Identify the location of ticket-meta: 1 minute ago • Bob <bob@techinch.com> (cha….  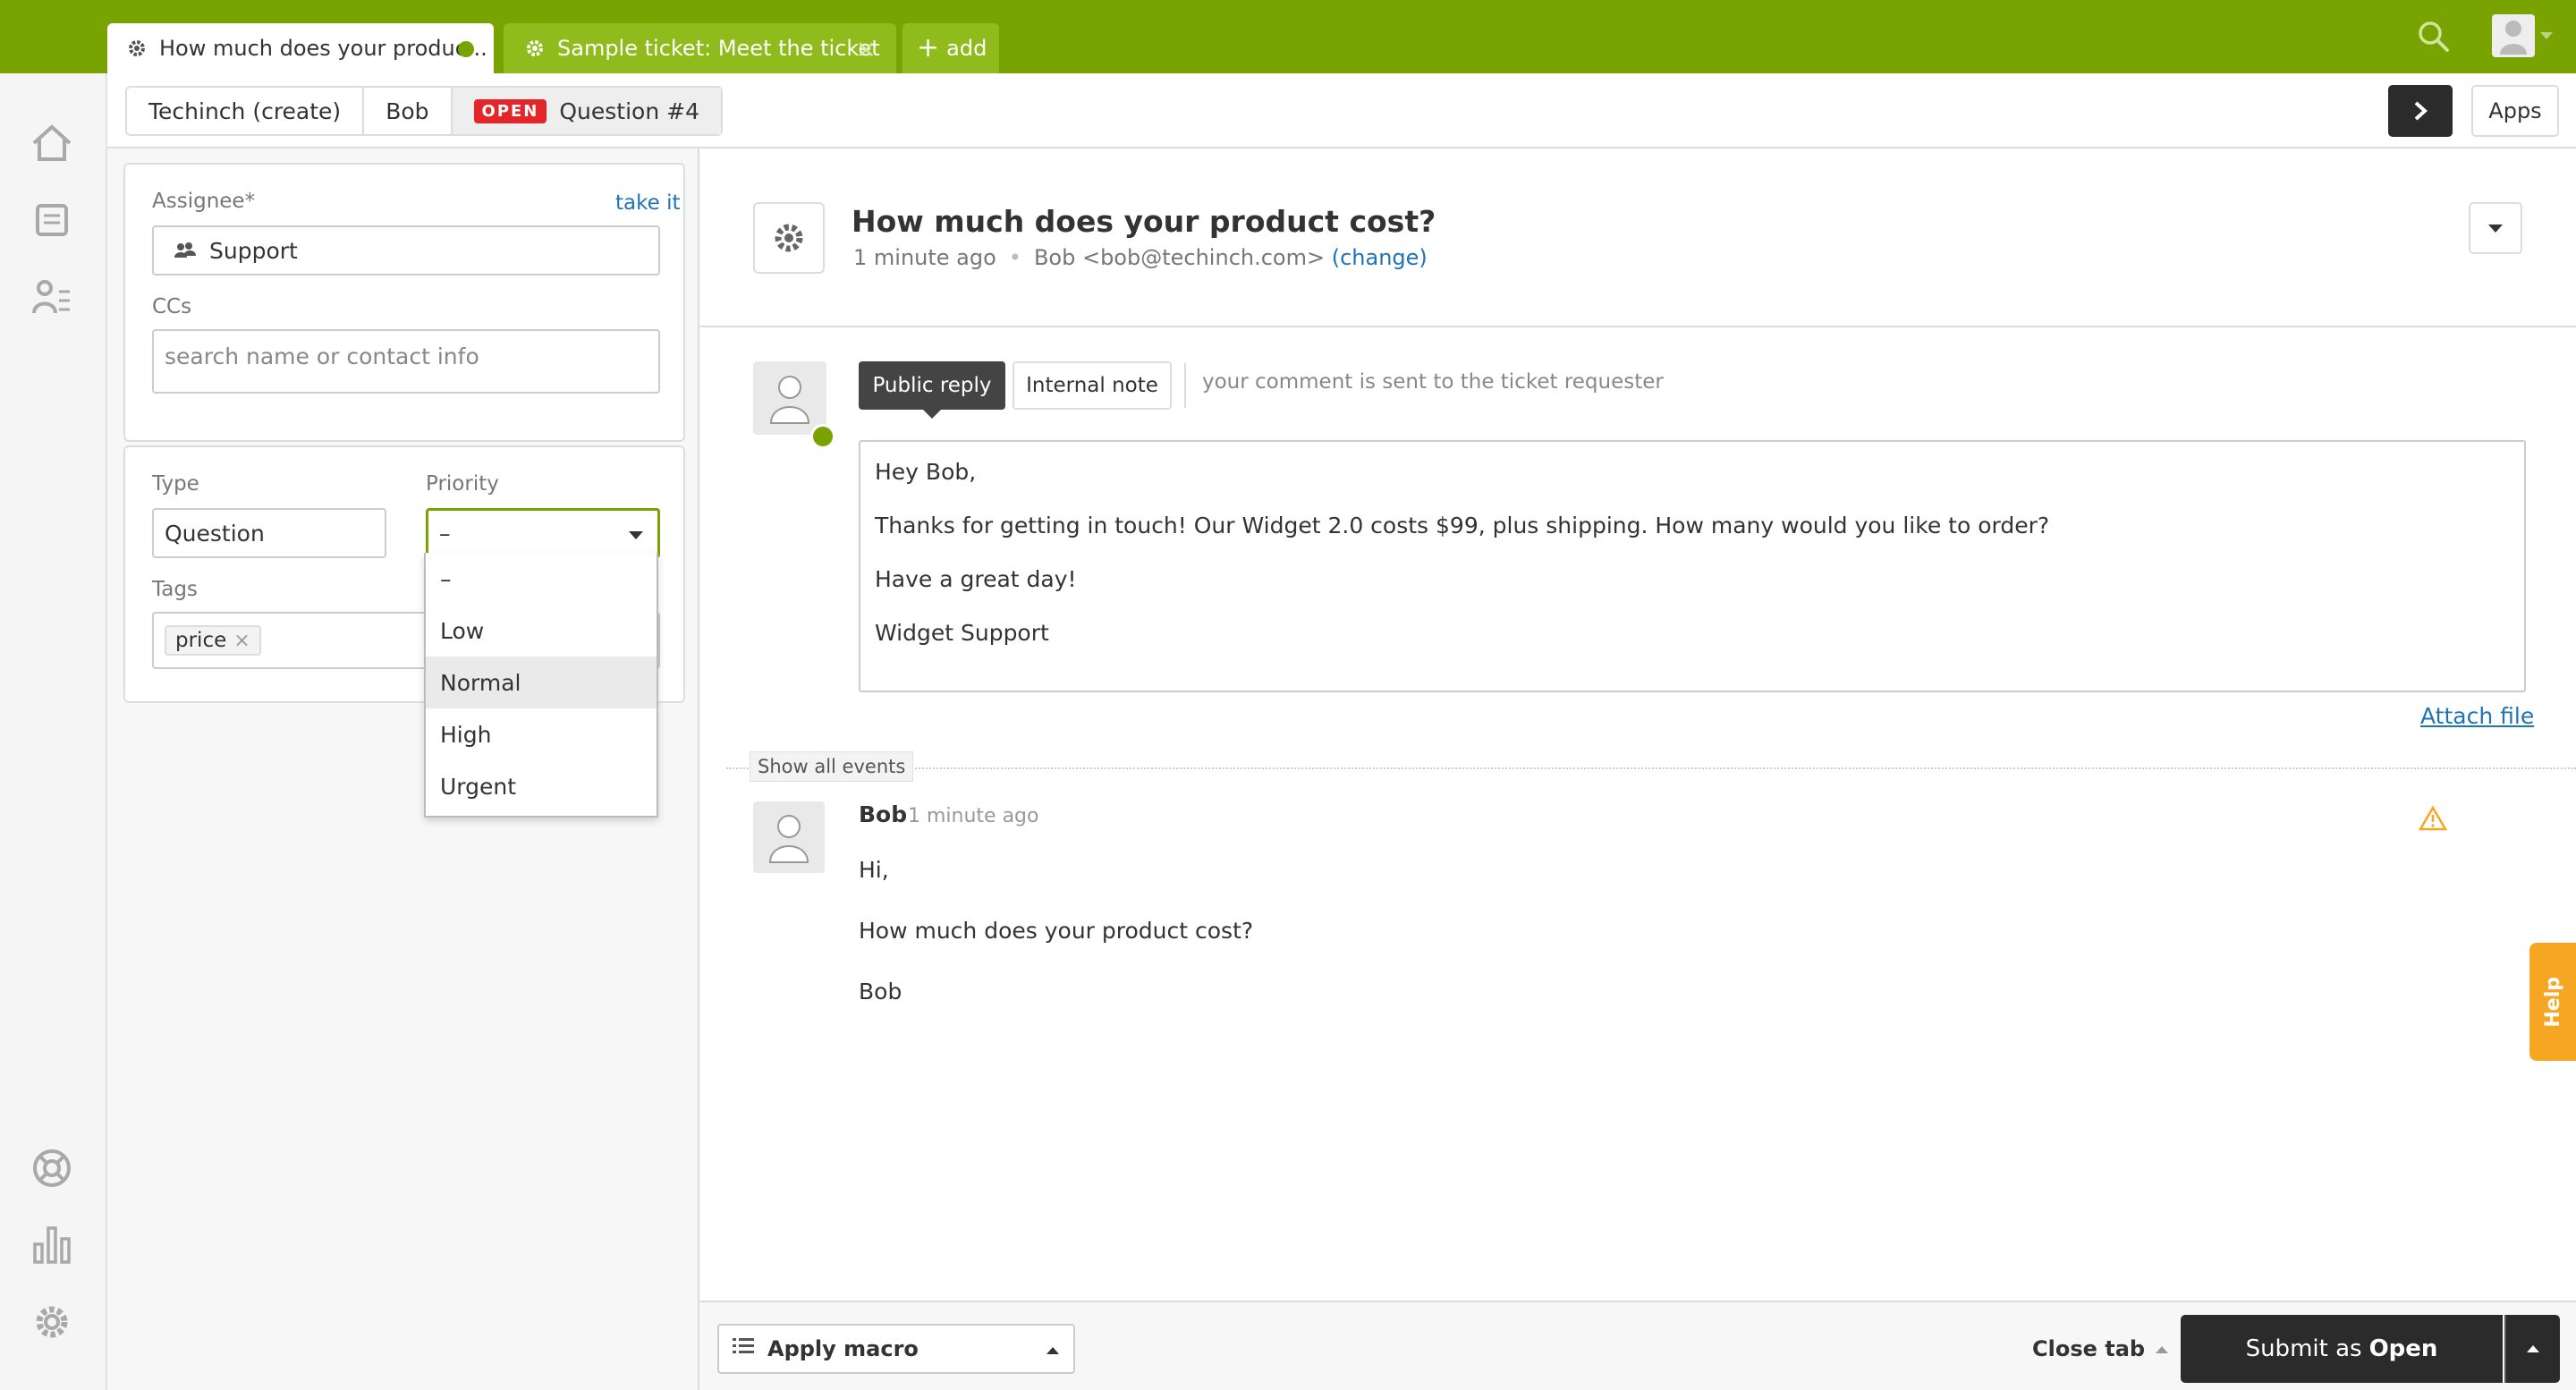
(1140, 257).